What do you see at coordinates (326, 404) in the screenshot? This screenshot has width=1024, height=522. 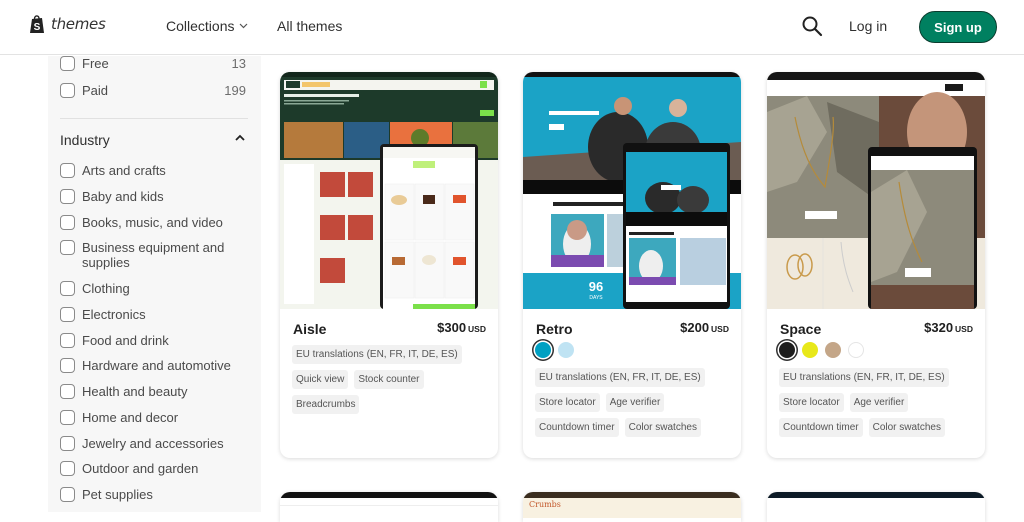 I see `feature-tag: Breadcrumbs` at bounding box center [326, 404].